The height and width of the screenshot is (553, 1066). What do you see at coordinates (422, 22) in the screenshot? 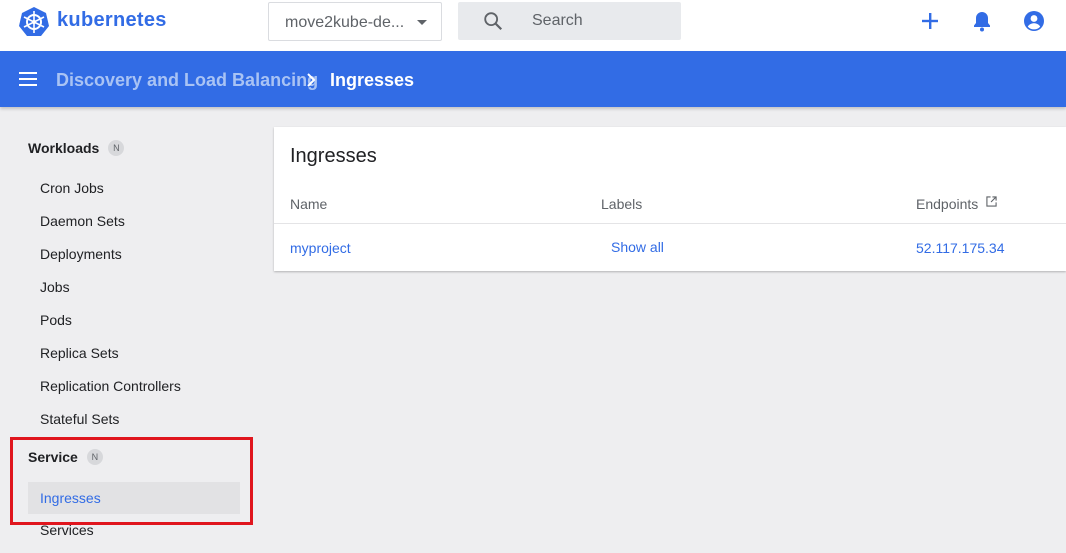
I see `chevron-down-icon` at bounding box center [422, 22].